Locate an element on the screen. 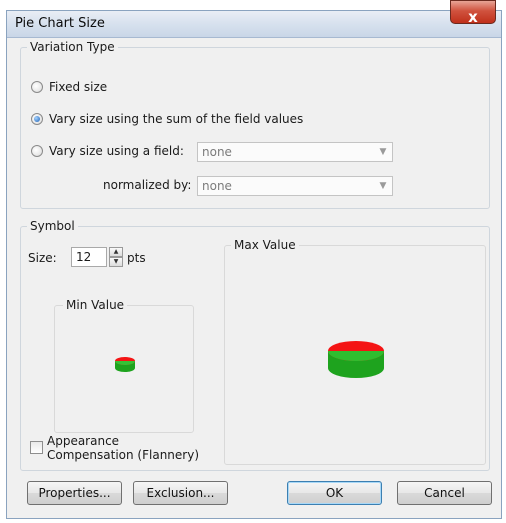  radio-vary-field: Vary size using a field: is located at coordinates (107, 151).